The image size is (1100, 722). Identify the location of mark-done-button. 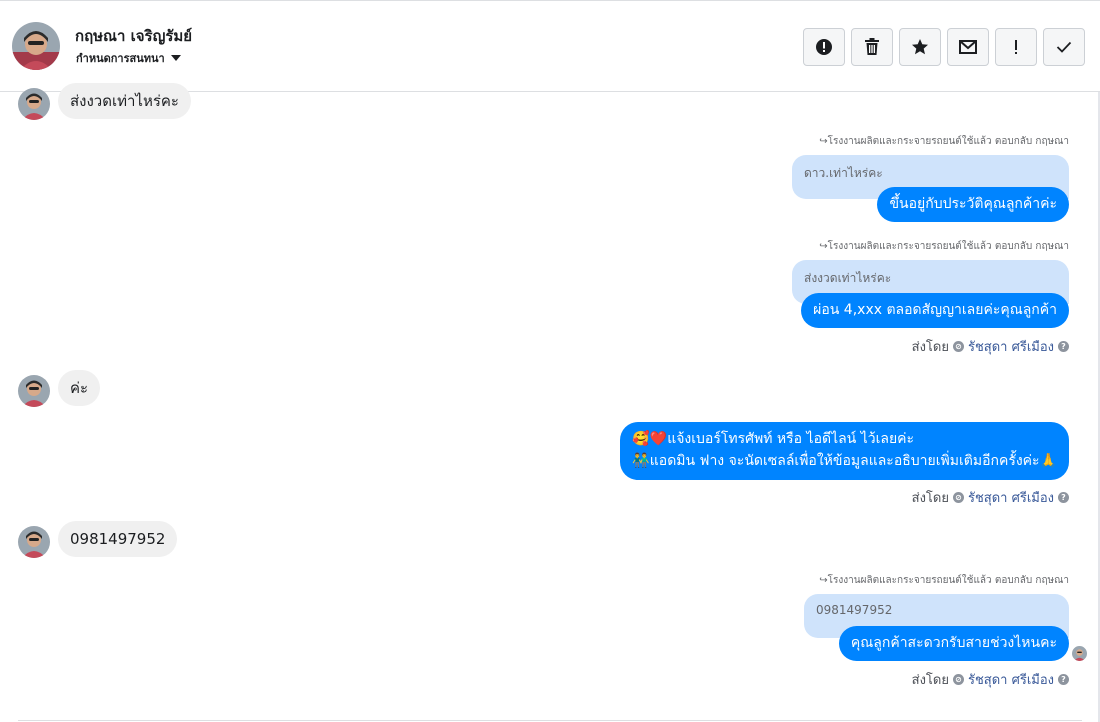
(1064, 47).